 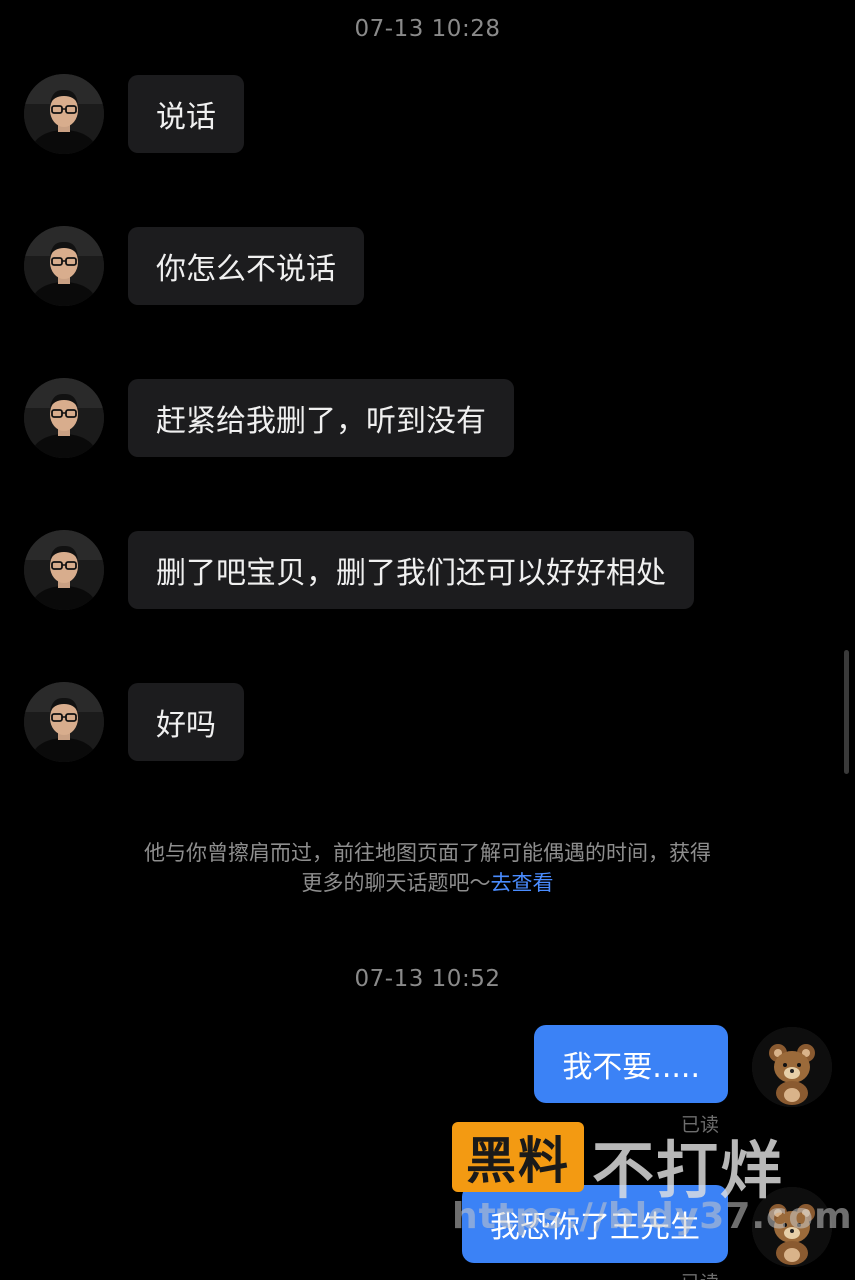 I want to click on timestamp: 07-13 10:52, so click(x=427, y=979).